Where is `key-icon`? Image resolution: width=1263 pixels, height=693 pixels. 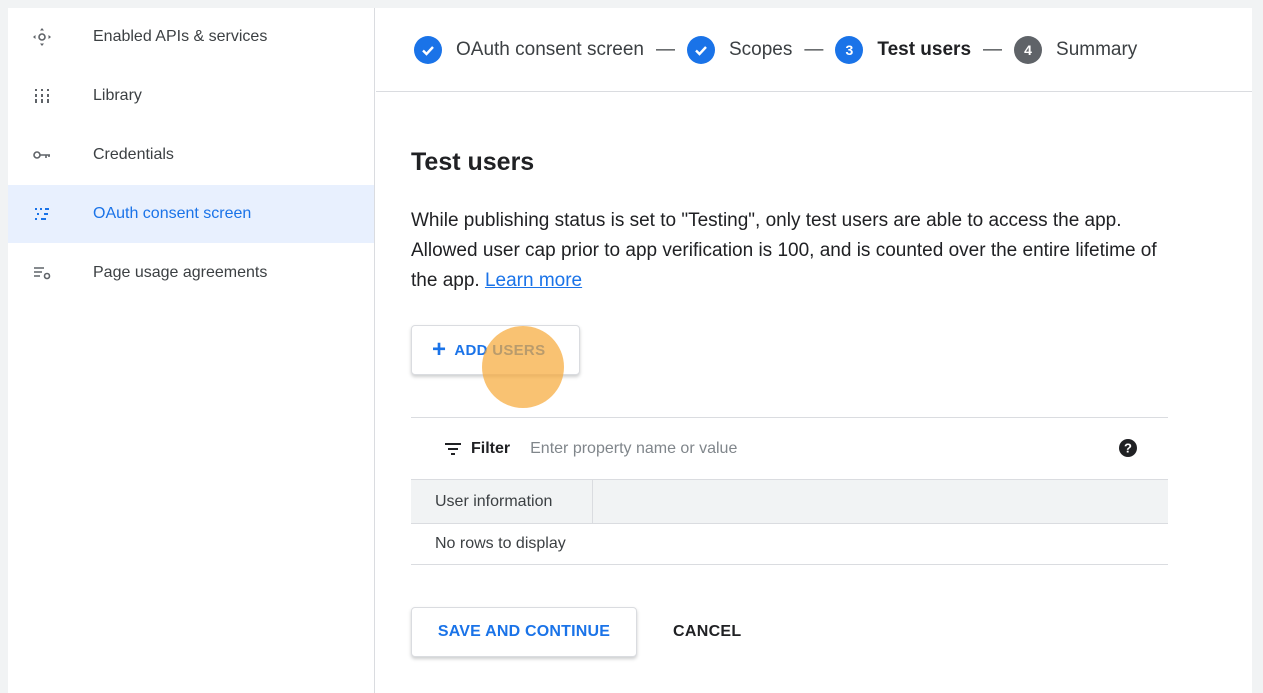
key-icon is located at coordinates (42, 155).